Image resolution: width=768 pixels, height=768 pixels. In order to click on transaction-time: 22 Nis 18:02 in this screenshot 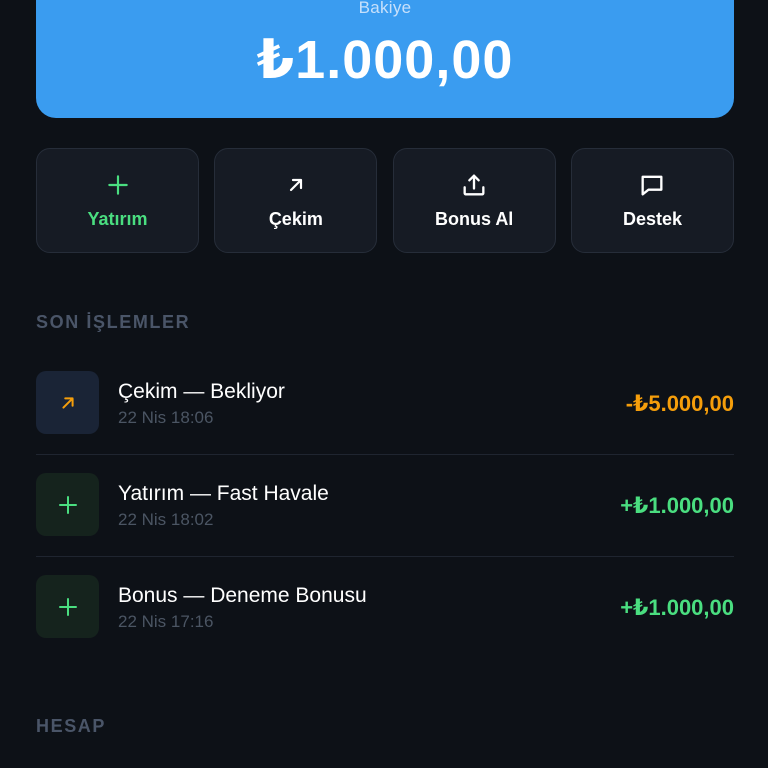, I will do `click(166, 519)`.